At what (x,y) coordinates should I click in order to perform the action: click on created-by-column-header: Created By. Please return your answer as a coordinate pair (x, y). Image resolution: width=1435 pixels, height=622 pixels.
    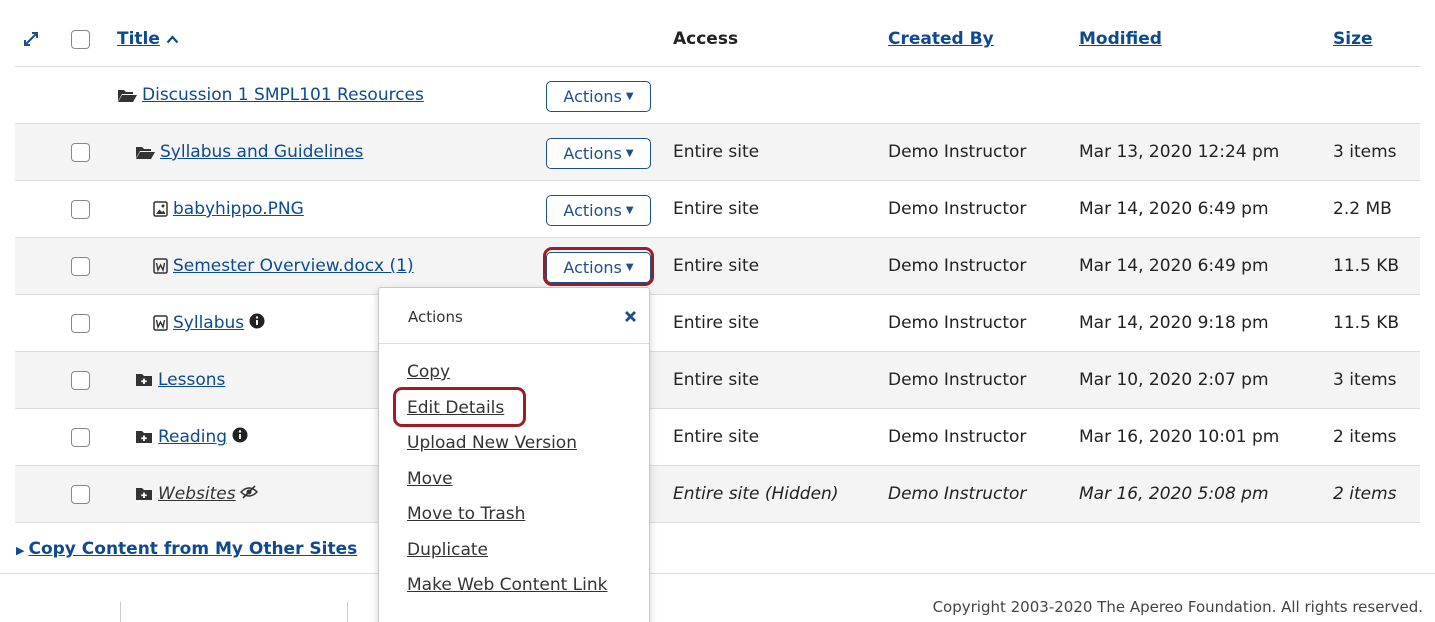
    Looking at the image, I should click on (941, 39).